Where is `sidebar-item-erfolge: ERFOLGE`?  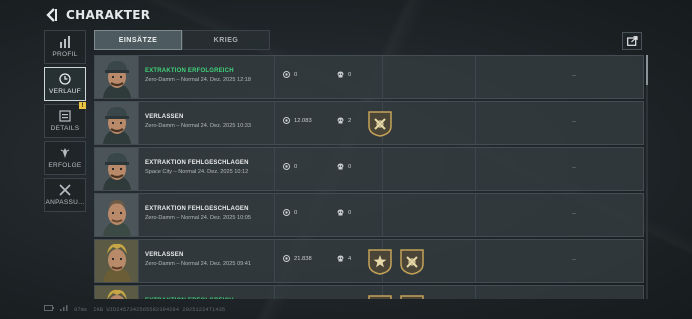
sidebar-item-erfolge: ERFOLGE is located at coordinates (65, 158).